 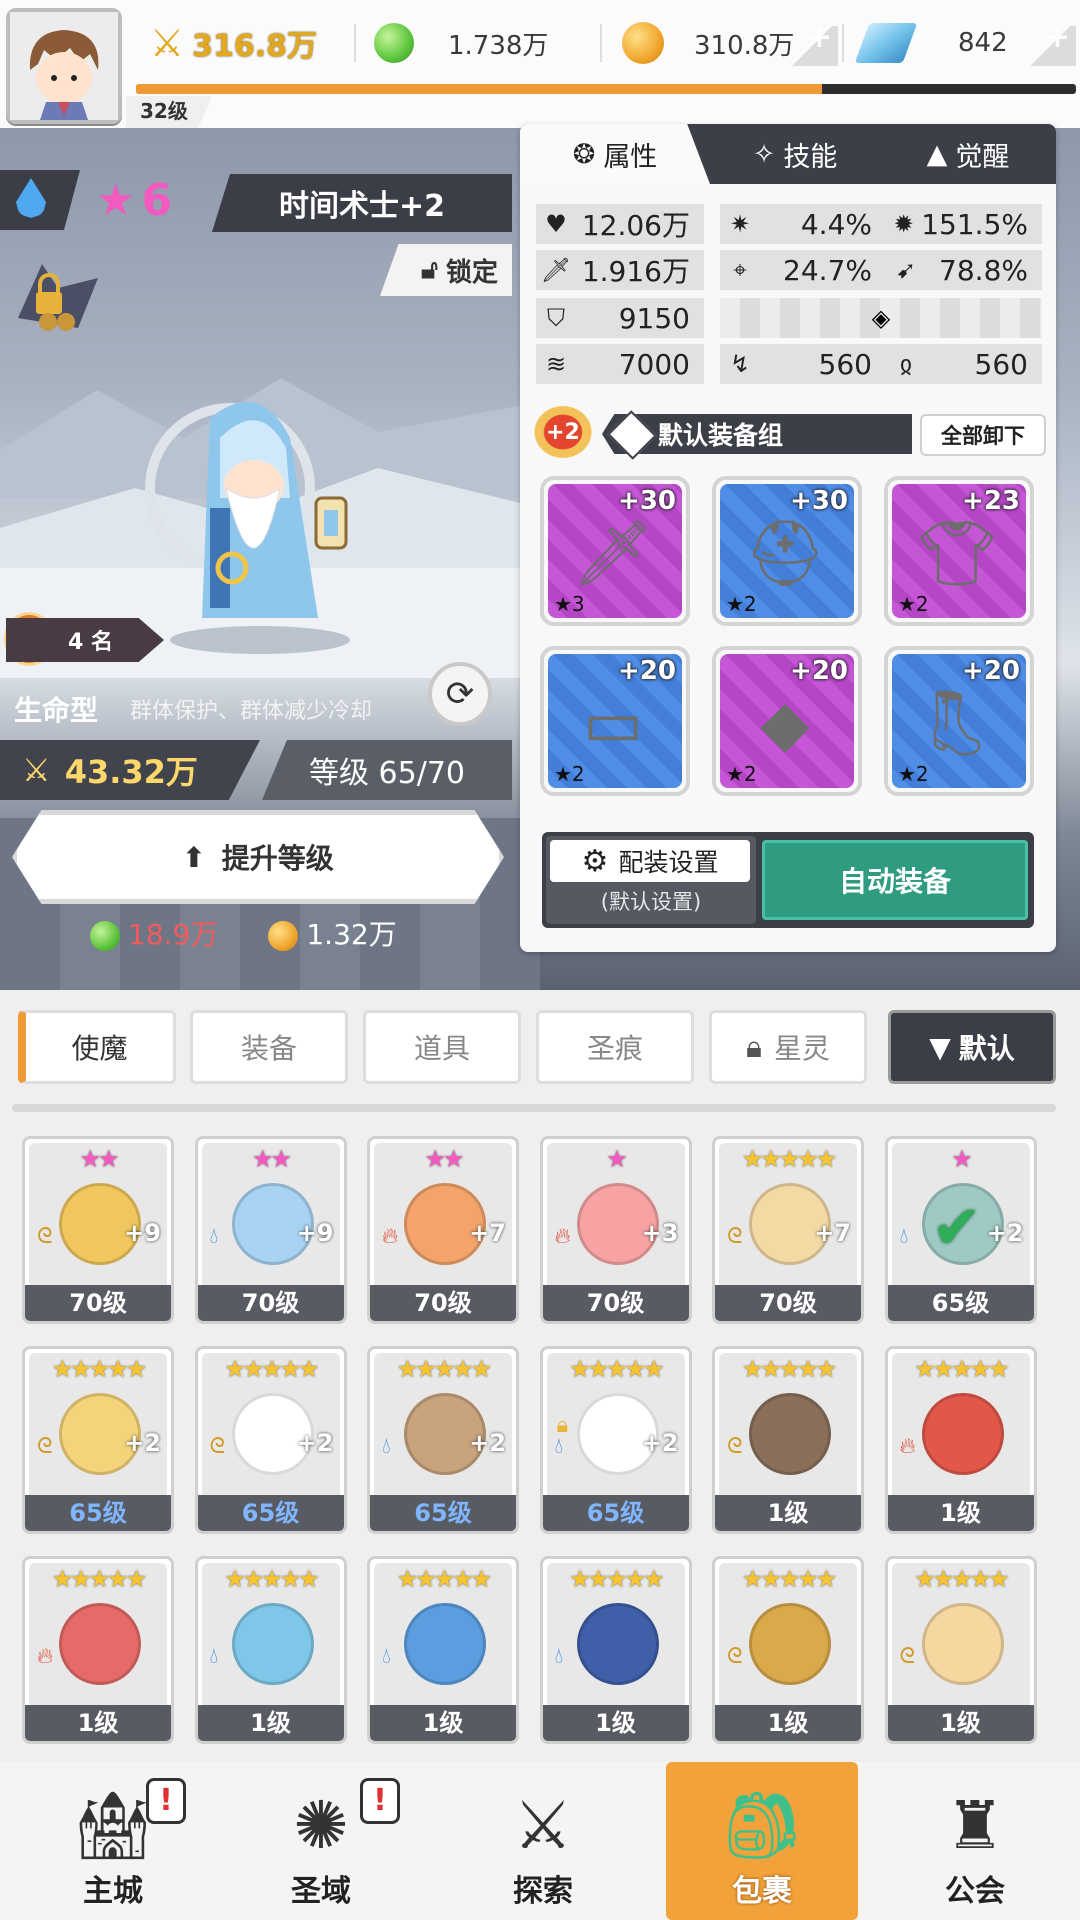 I want to click on familiar-portrait: ★★ 🔥︎ +7, so click(x=443, y=1217).